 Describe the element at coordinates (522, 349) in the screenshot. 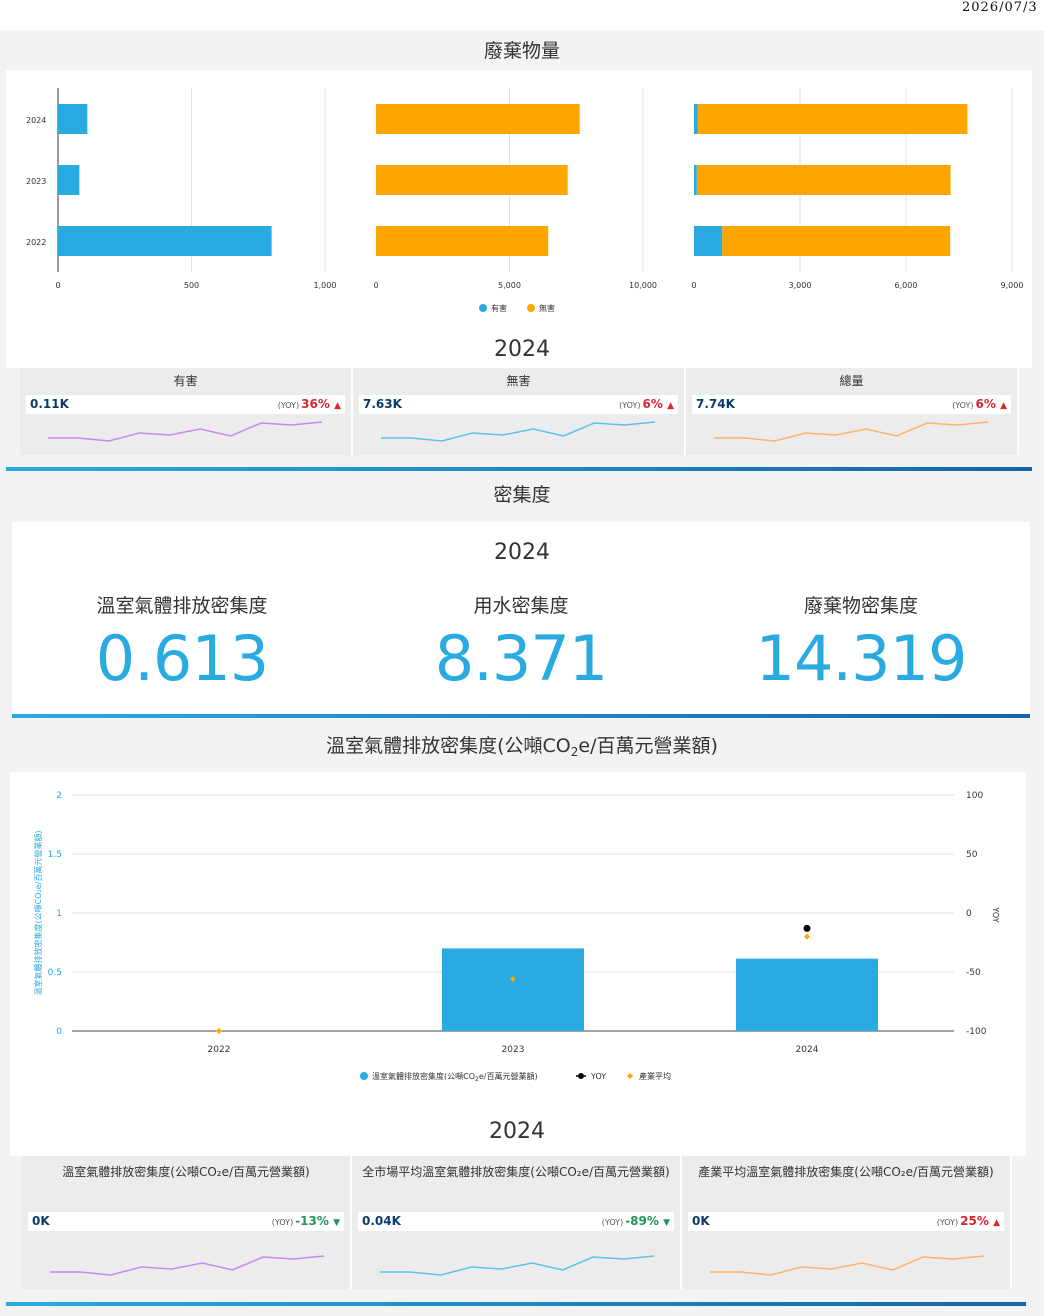

I see `waste-year: 2024` at that location.